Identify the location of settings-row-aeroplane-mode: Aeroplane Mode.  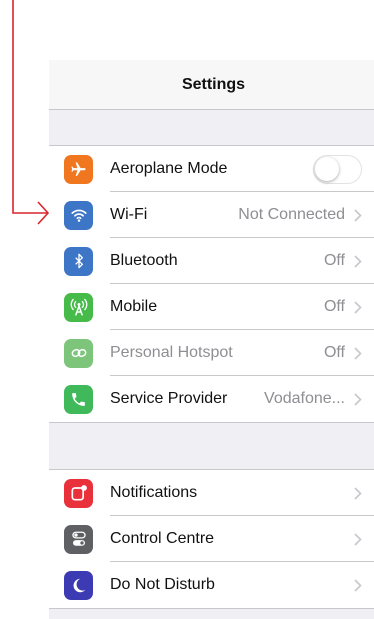
(211, 169).